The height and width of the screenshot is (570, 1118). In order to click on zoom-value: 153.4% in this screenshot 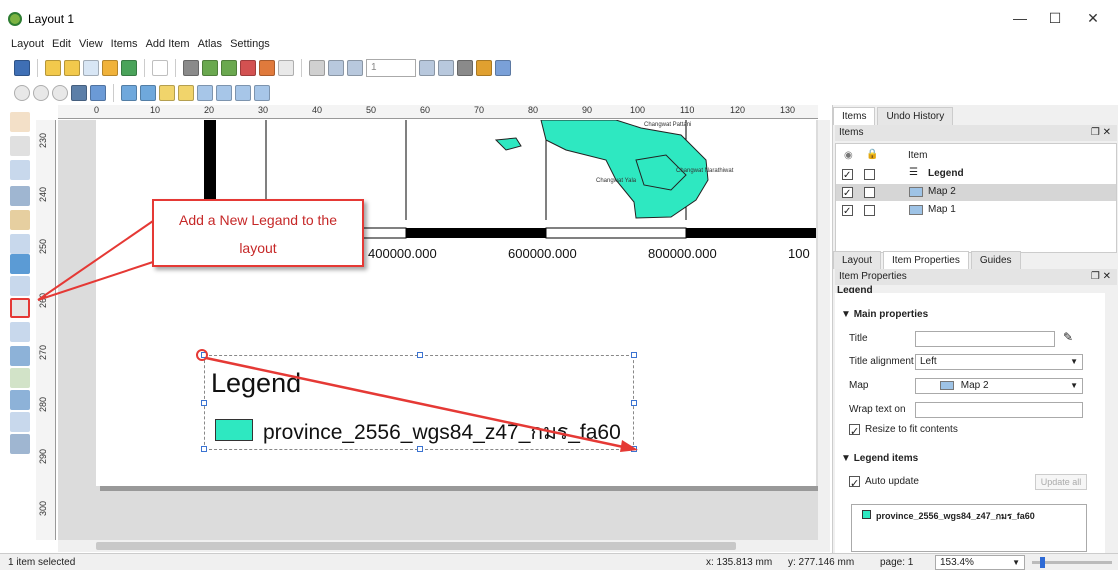, I will do `click(957, 562)`.